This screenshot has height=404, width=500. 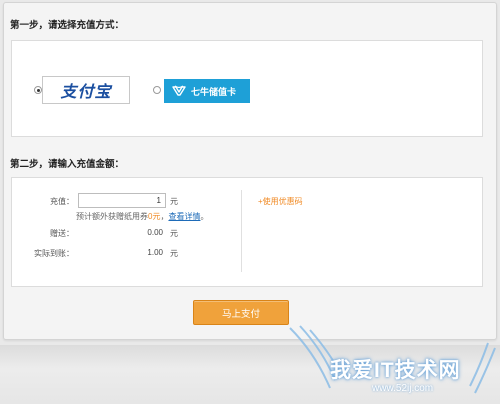 I want to click on bonus-label: 赠送：, so click(x=62, y=233).